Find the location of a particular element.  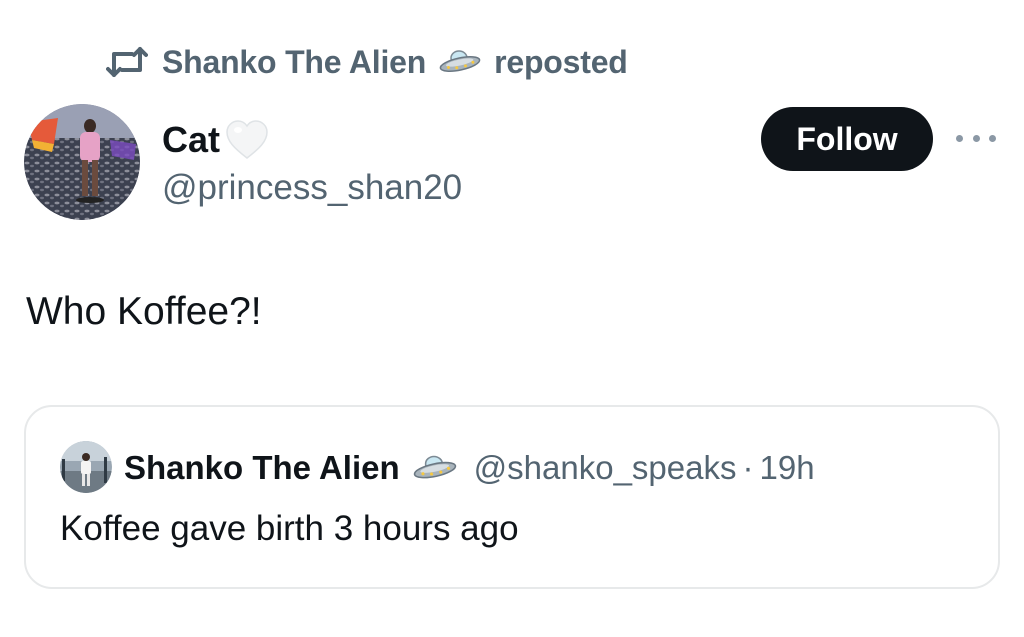

quote-header: Shanko The Alien @shanko_speaks · 19h is located at coordinates (469, 468).